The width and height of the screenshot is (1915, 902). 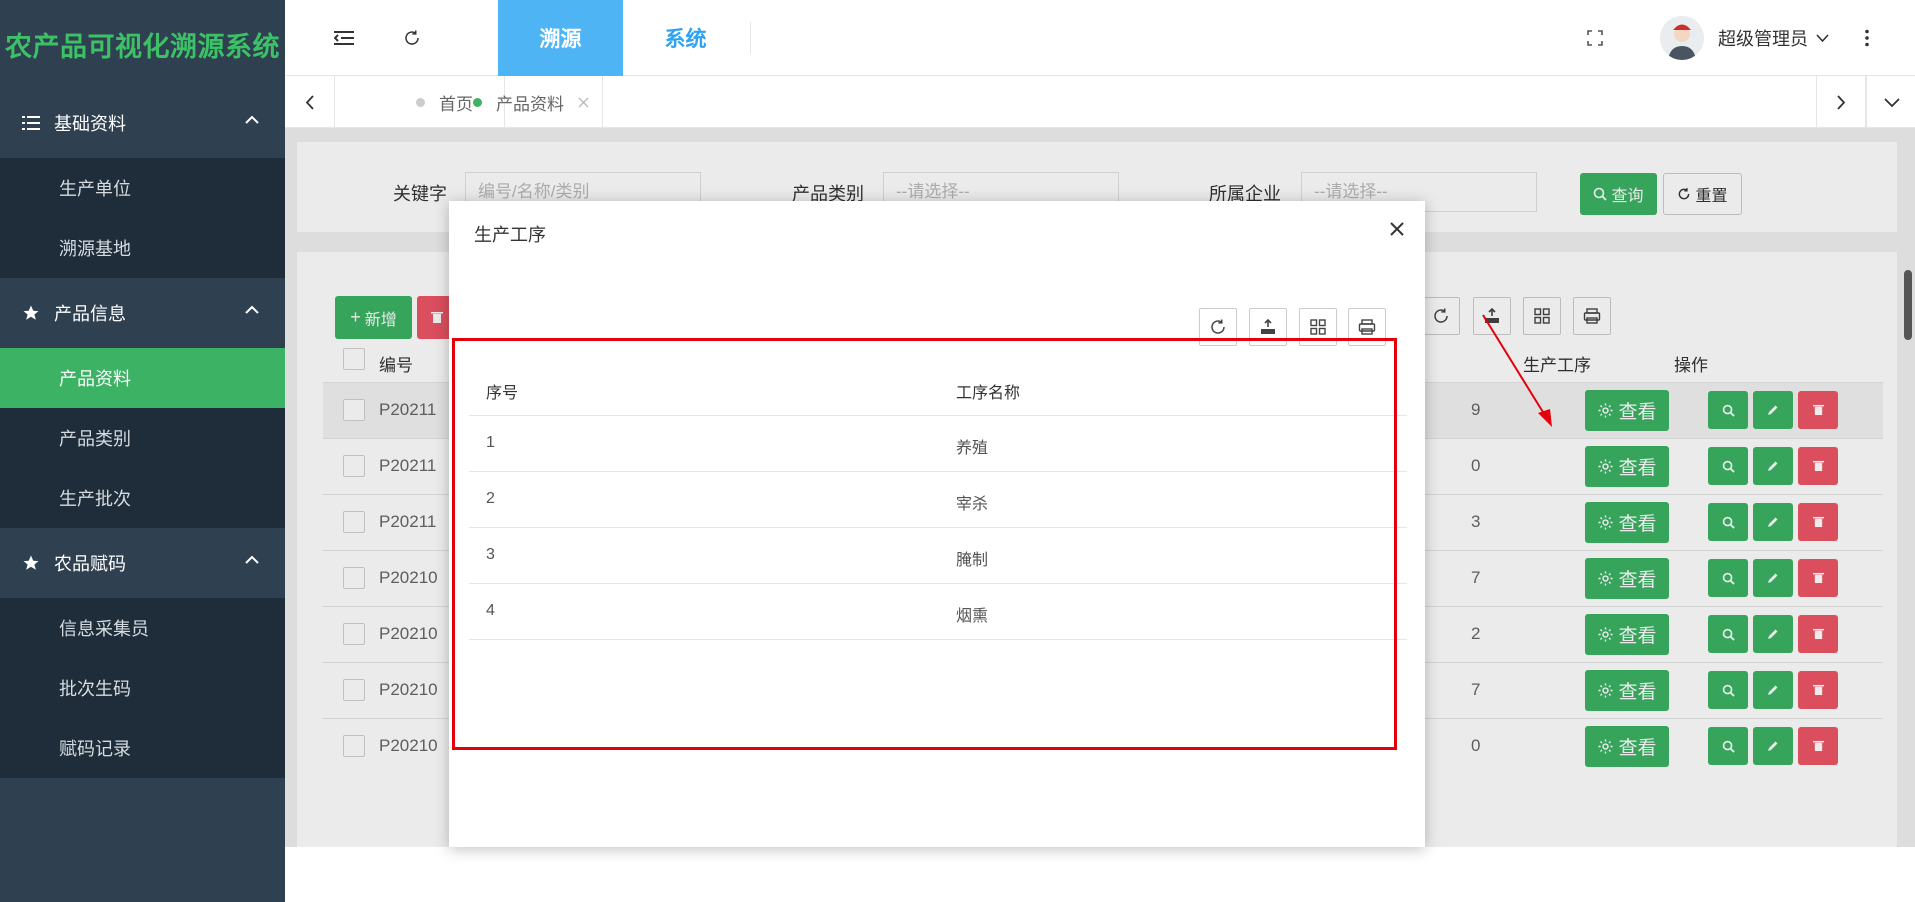 What do you see at coordinates (90, 124) in the screenshot?
I see `menu-head-label: 基础资料` at bounding box center [90, 124].